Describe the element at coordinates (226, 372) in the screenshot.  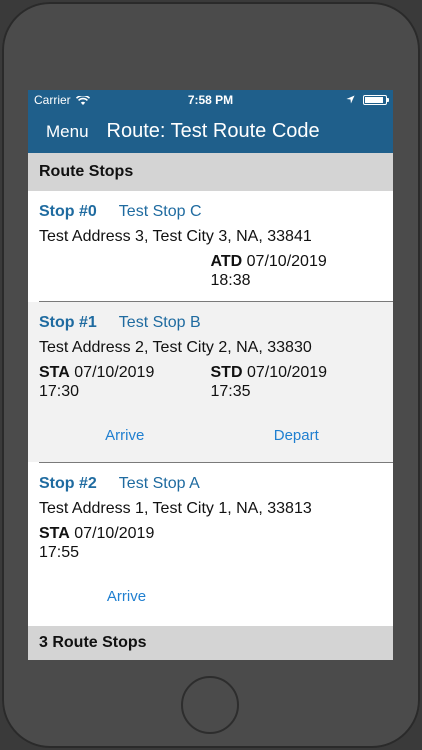
I see `std-label: STD` at that location.